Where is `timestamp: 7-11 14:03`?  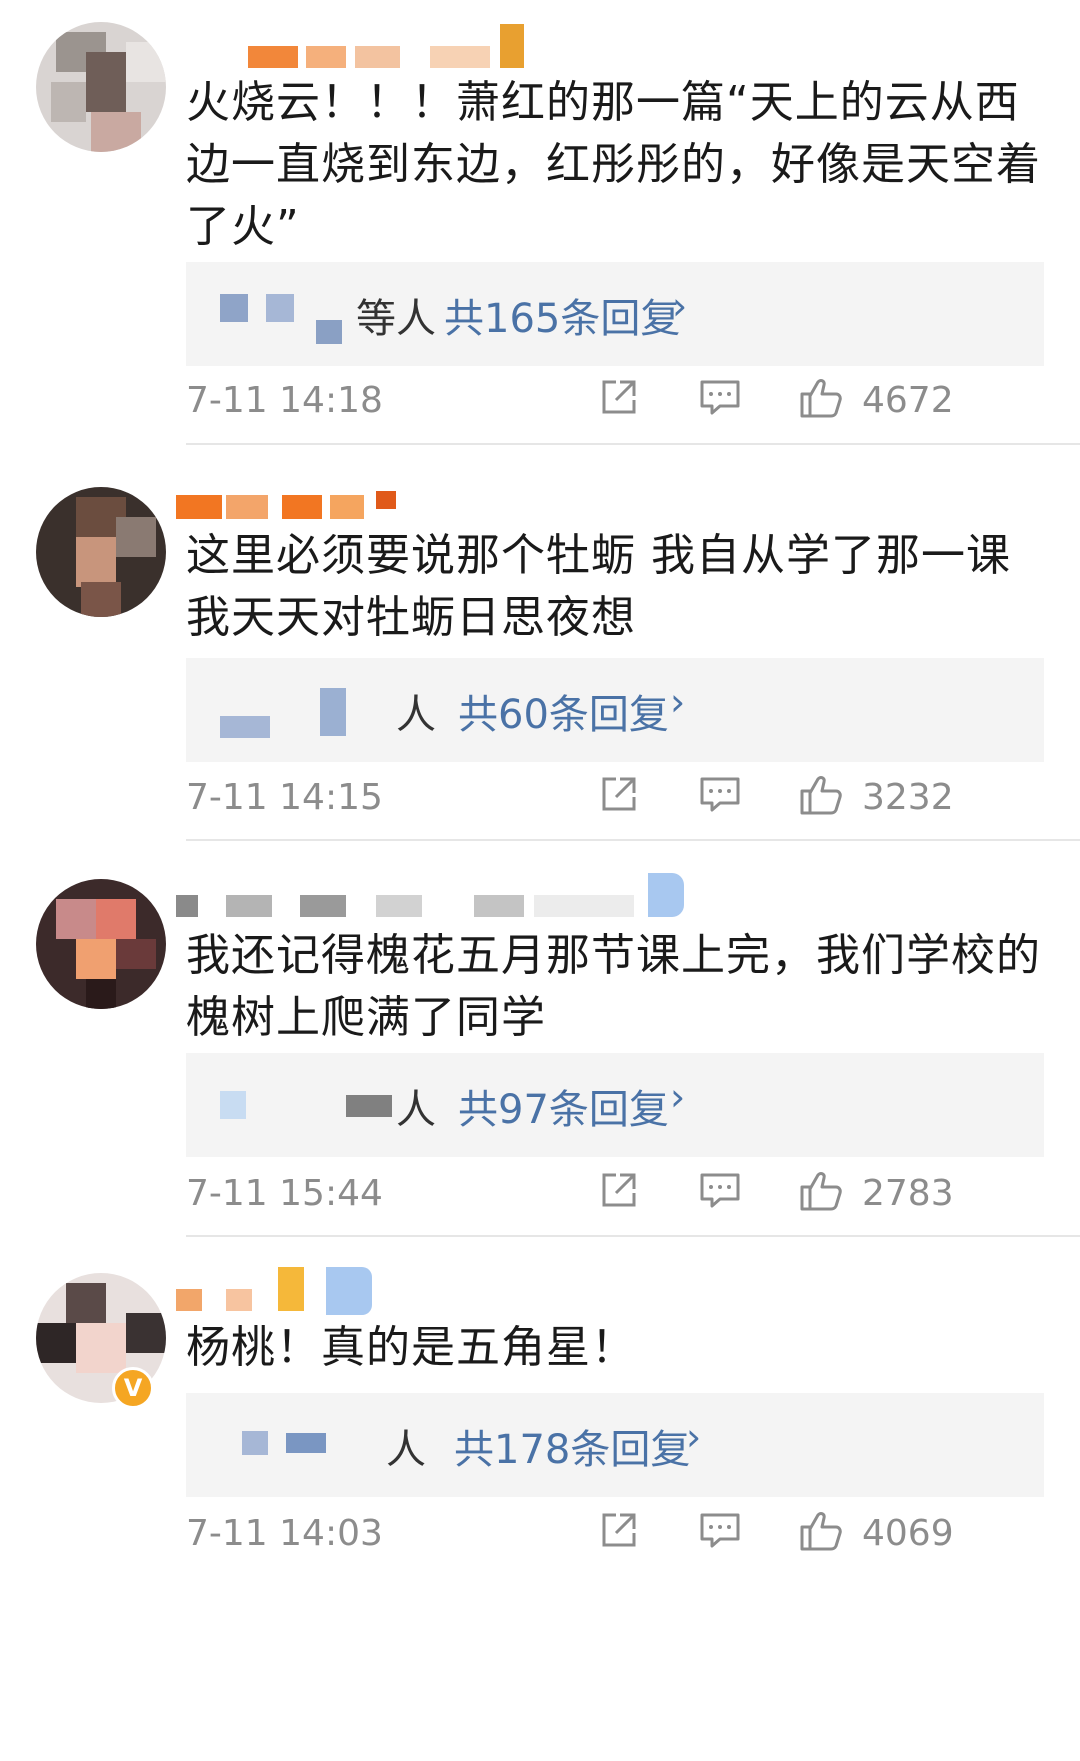 timestamp: 7-11 14:03 is located at coordinates (284, 1533).